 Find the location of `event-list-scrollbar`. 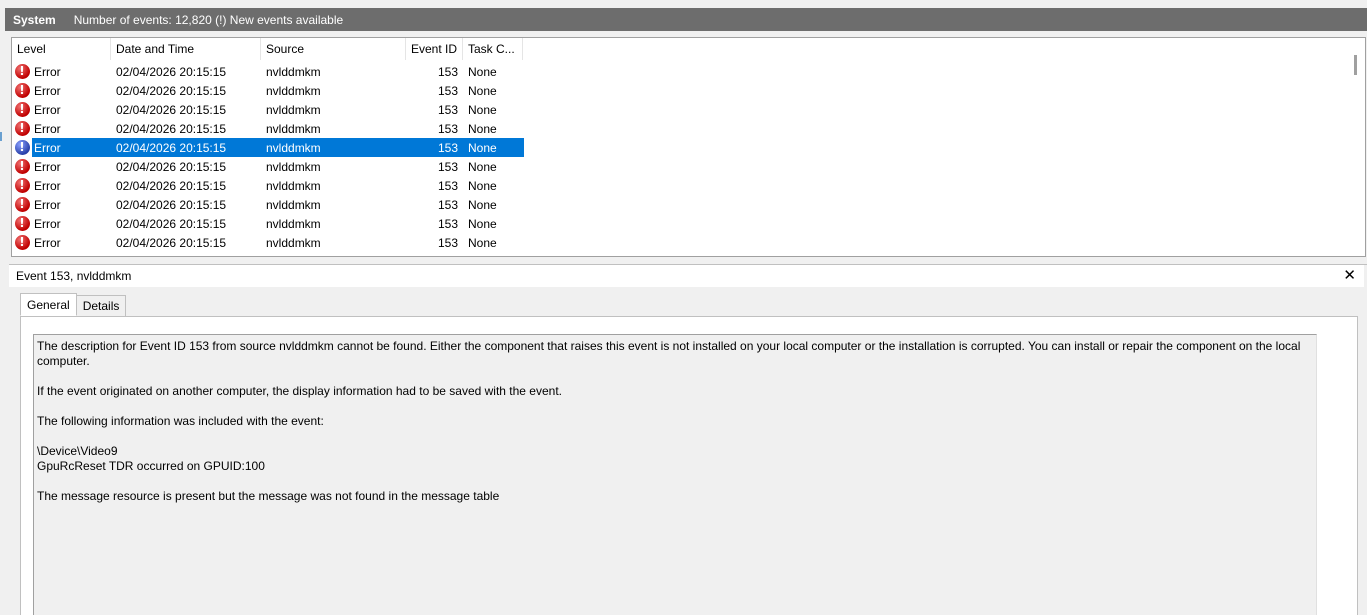

event-list-scrollbar is located at coordinates (1356, 147).